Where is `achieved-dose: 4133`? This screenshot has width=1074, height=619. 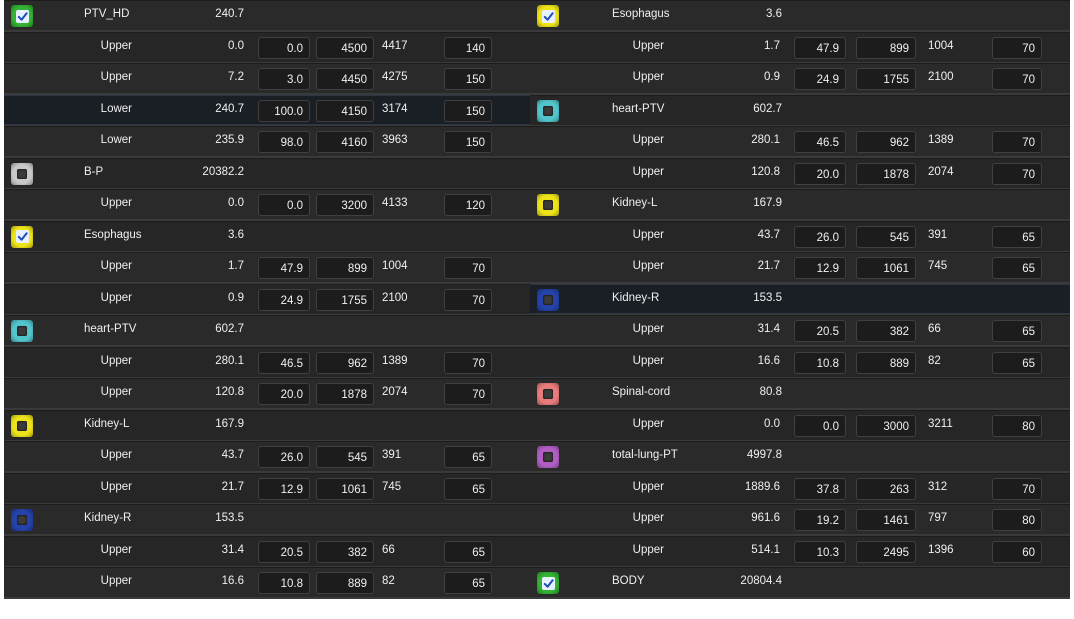 achieved-dose: 4133 is located at coordinates (395, 203).